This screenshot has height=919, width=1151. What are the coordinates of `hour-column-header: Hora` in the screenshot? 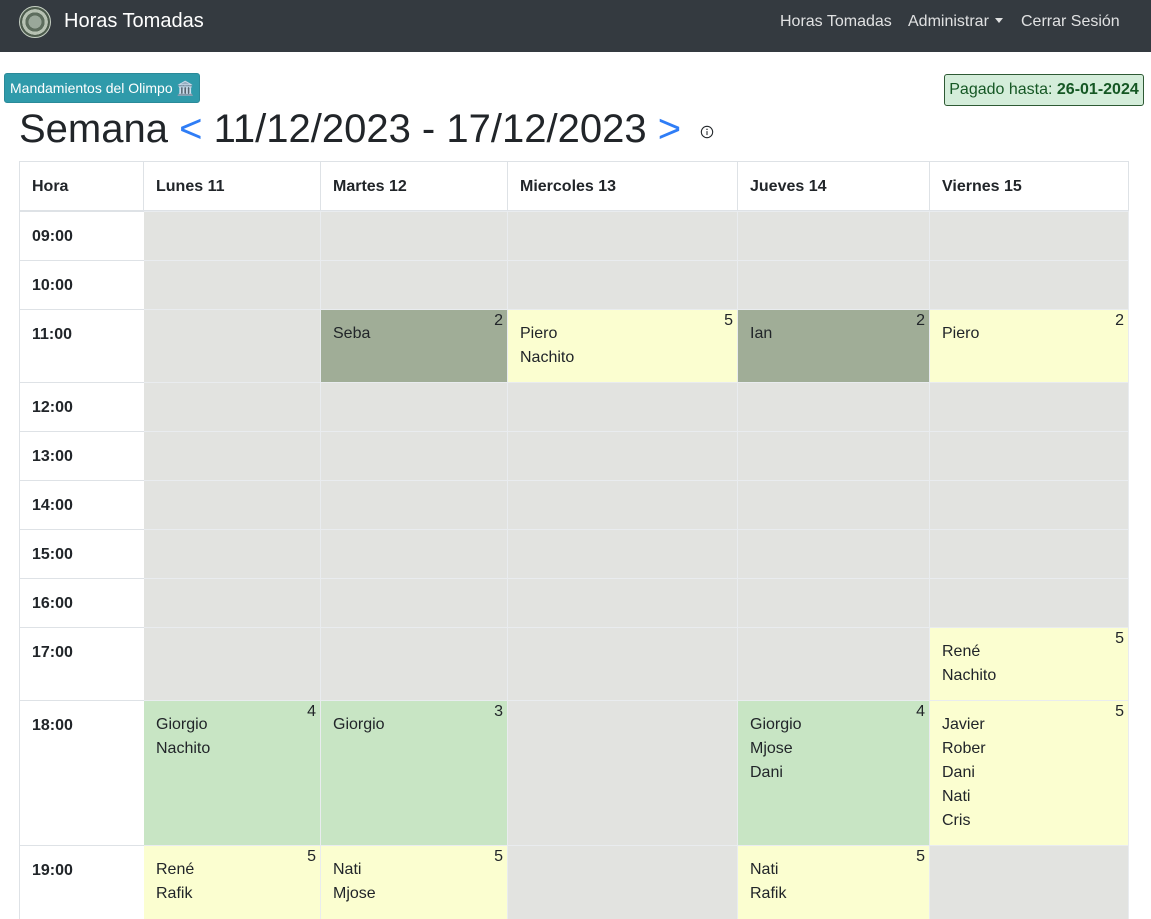 It's located at (81, 186).